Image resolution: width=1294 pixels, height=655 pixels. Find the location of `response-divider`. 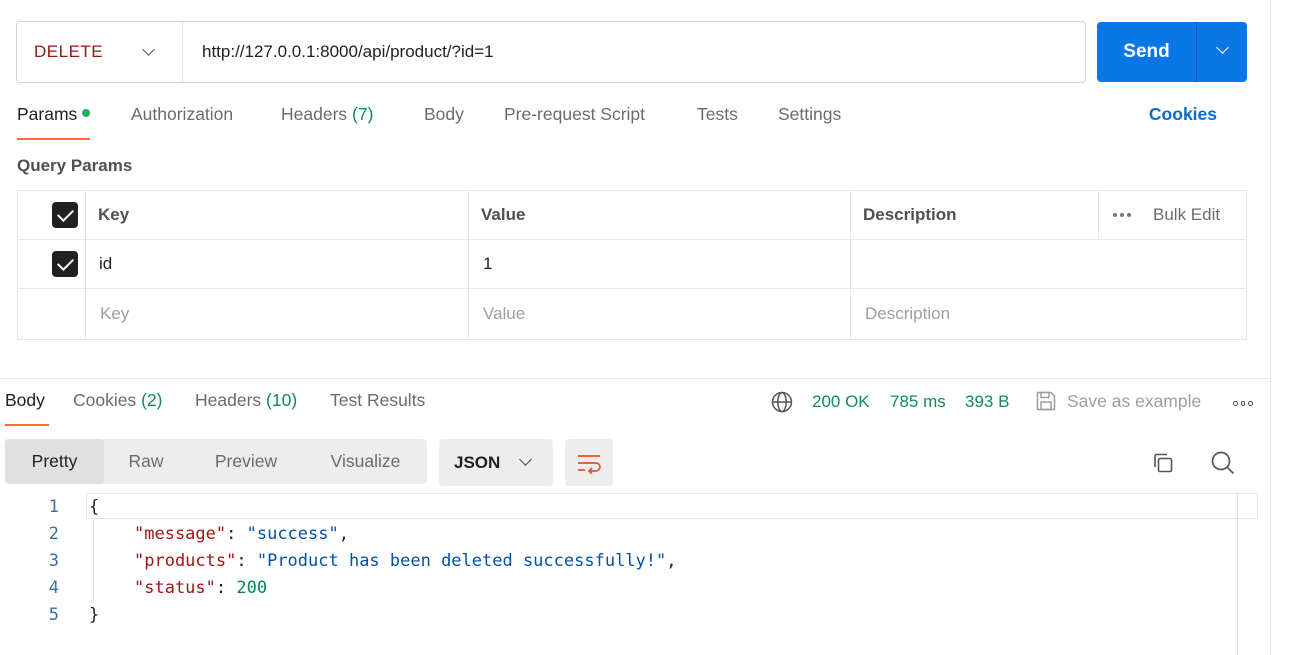

response-divider is located at coordinates (635, 378).